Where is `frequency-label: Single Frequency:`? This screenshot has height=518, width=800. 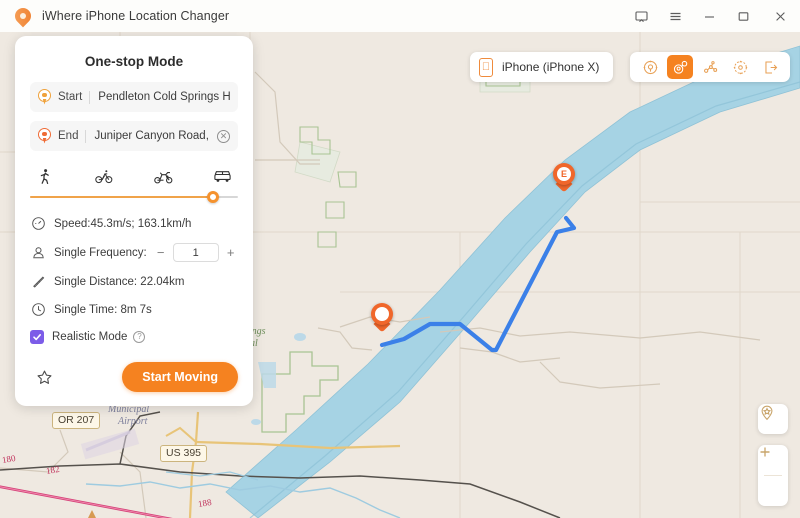
frequency-label: Single Frequency: is located at coordinates (100, 252).